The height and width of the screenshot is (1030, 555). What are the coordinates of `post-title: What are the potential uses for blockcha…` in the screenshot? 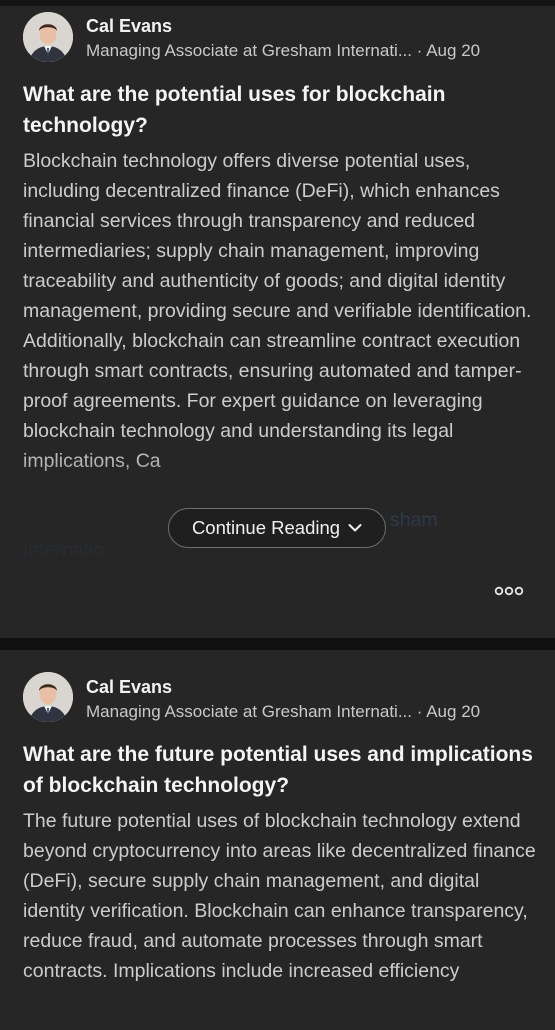 It's located at (278, 110).